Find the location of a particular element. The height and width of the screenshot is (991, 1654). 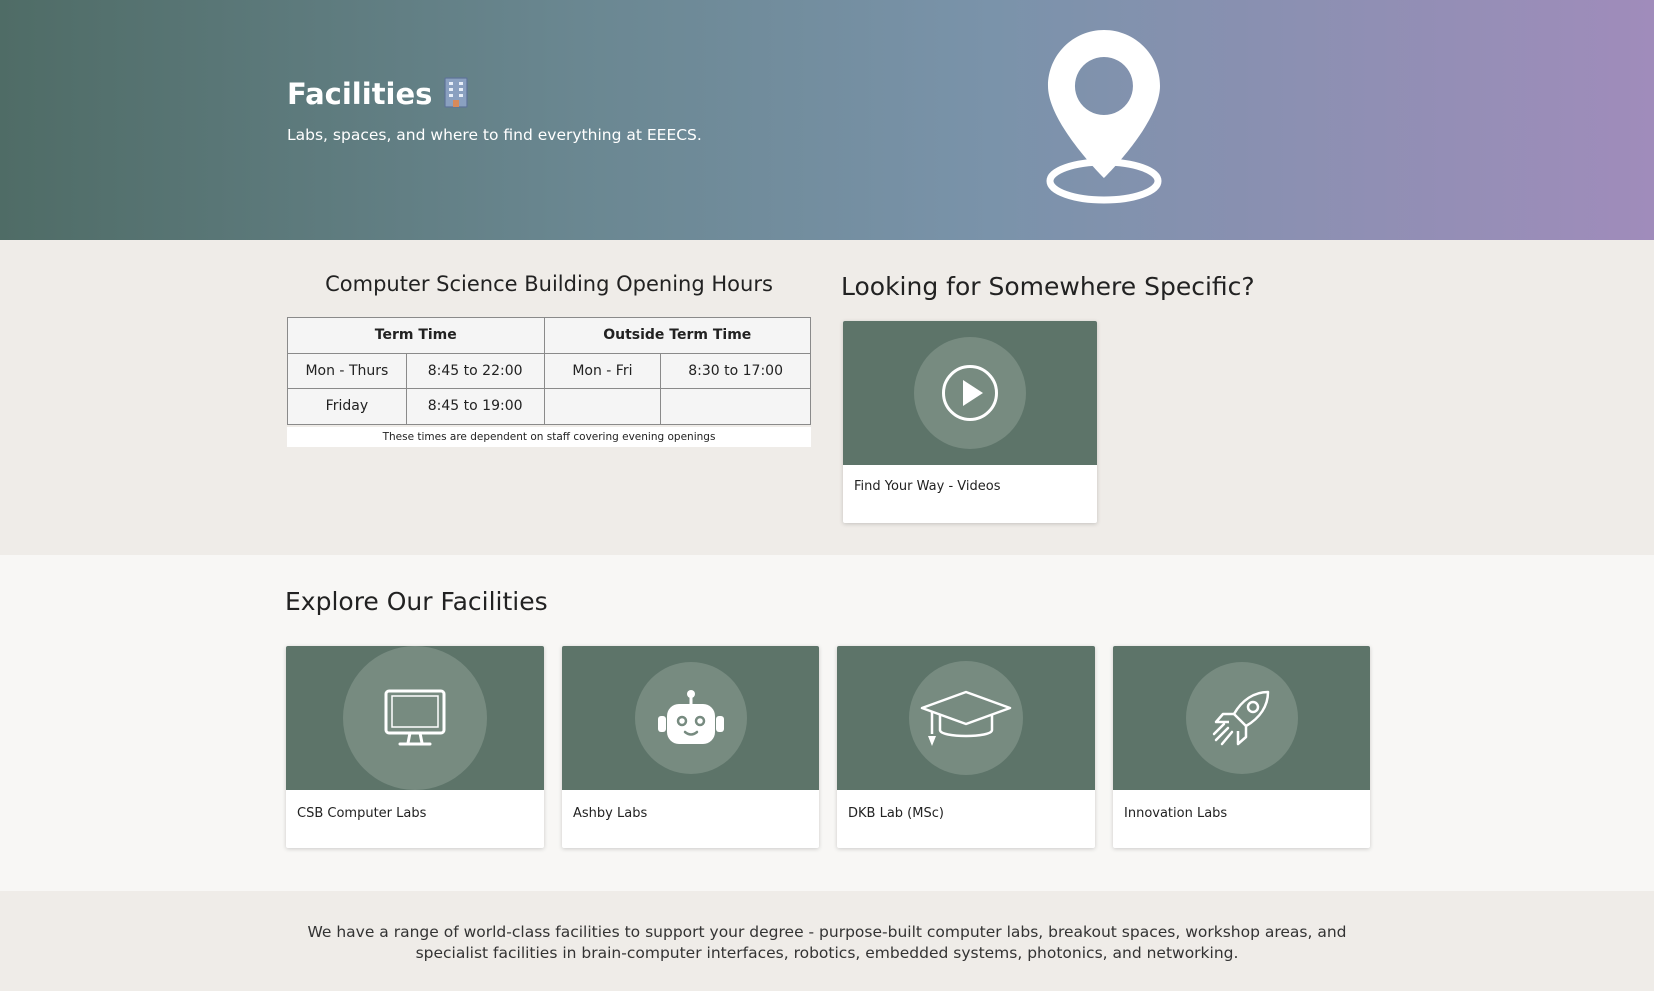

rocket-icon is located at coordinates (1240, 718).